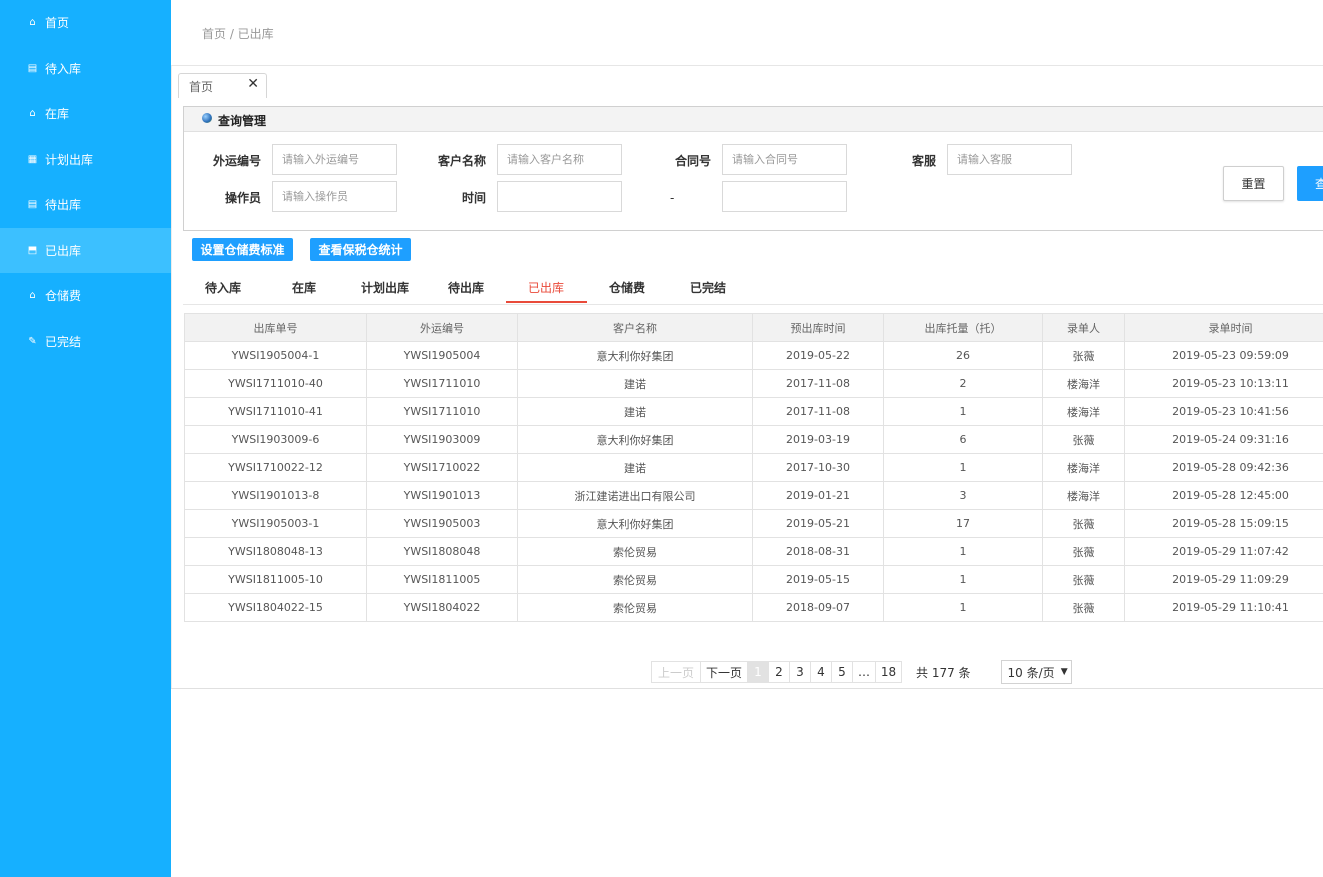 This screenshot has height=877, width=1323. I want to click on table-cell: YWSI1710022-12, so click(275, 467).